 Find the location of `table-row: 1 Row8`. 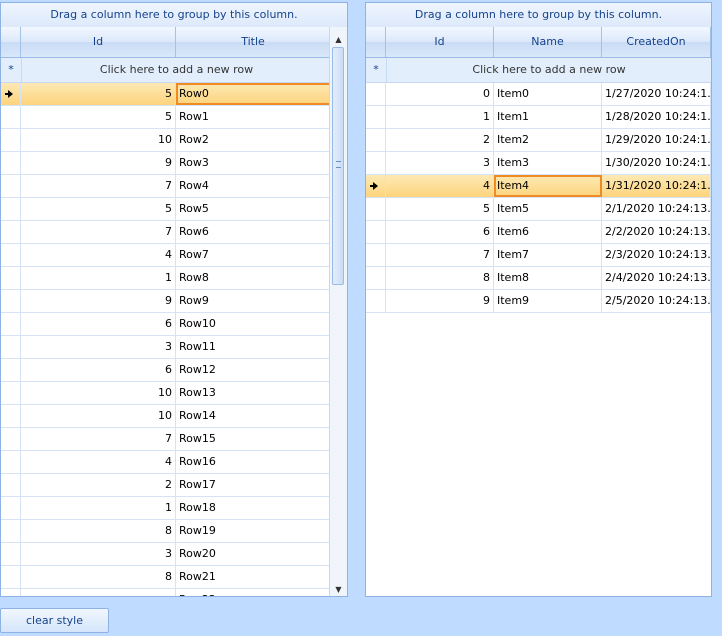

table-row: 1 Row8 is located at coordinates (166, 278).